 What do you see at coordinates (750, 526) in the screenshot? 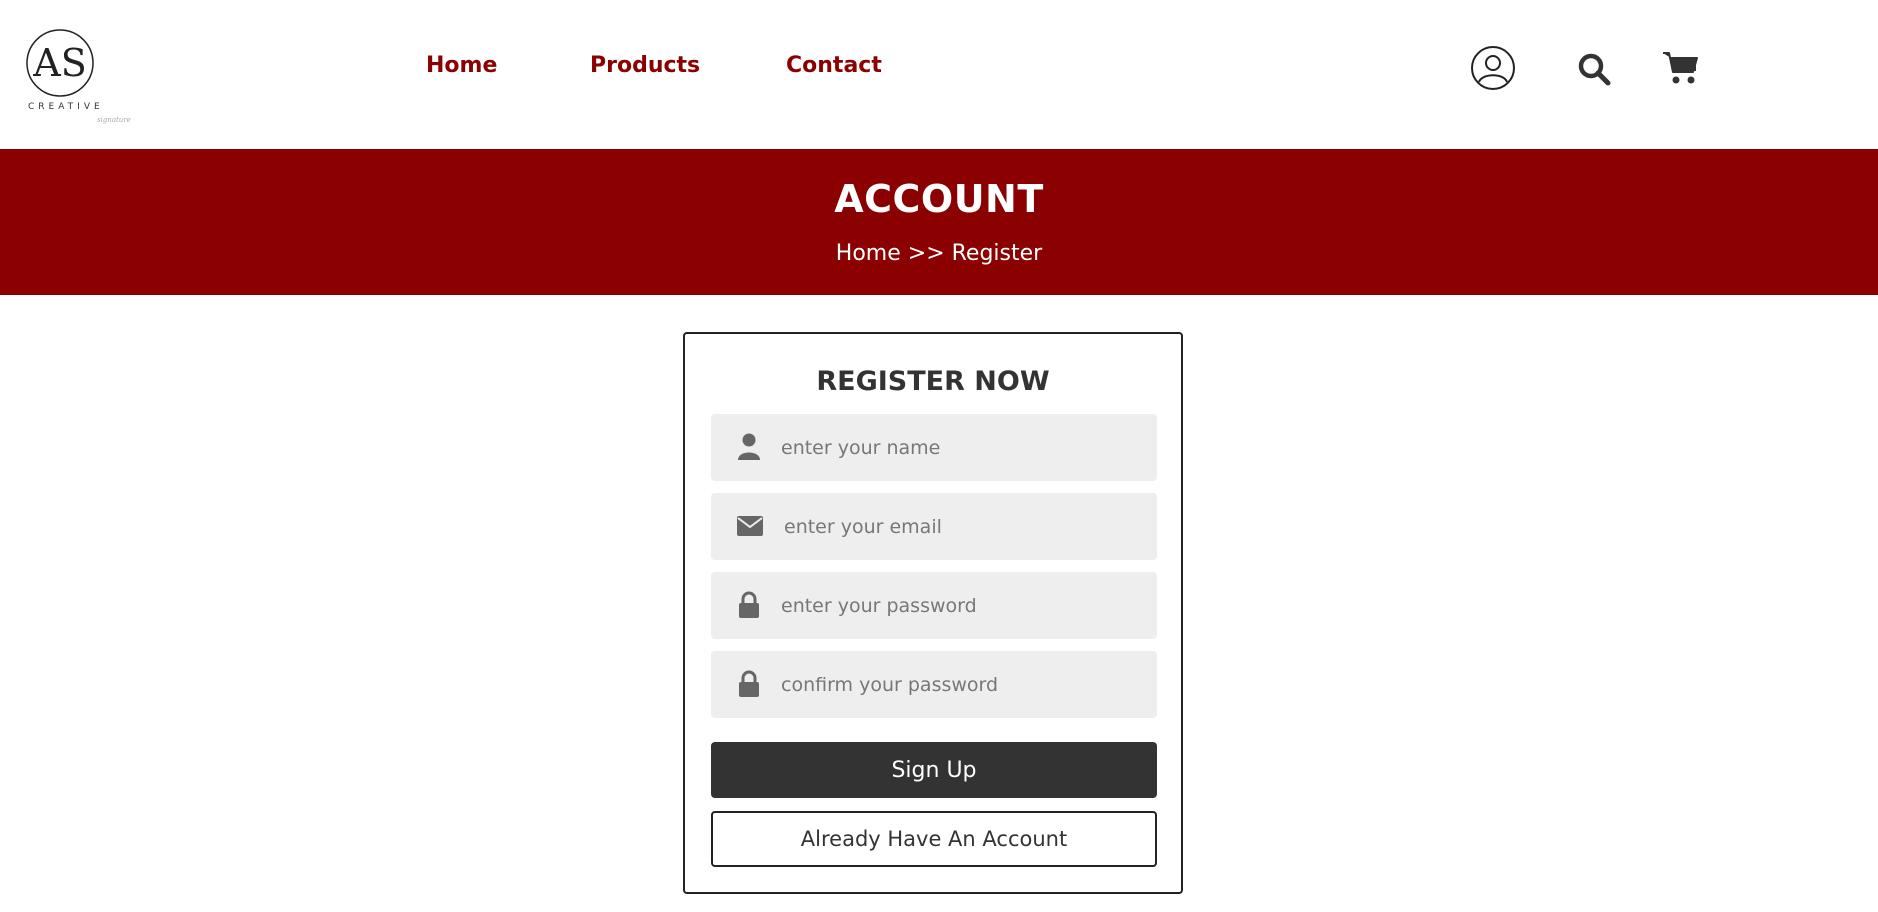
I see `envelope-icon` at bounding box center [750, 526].